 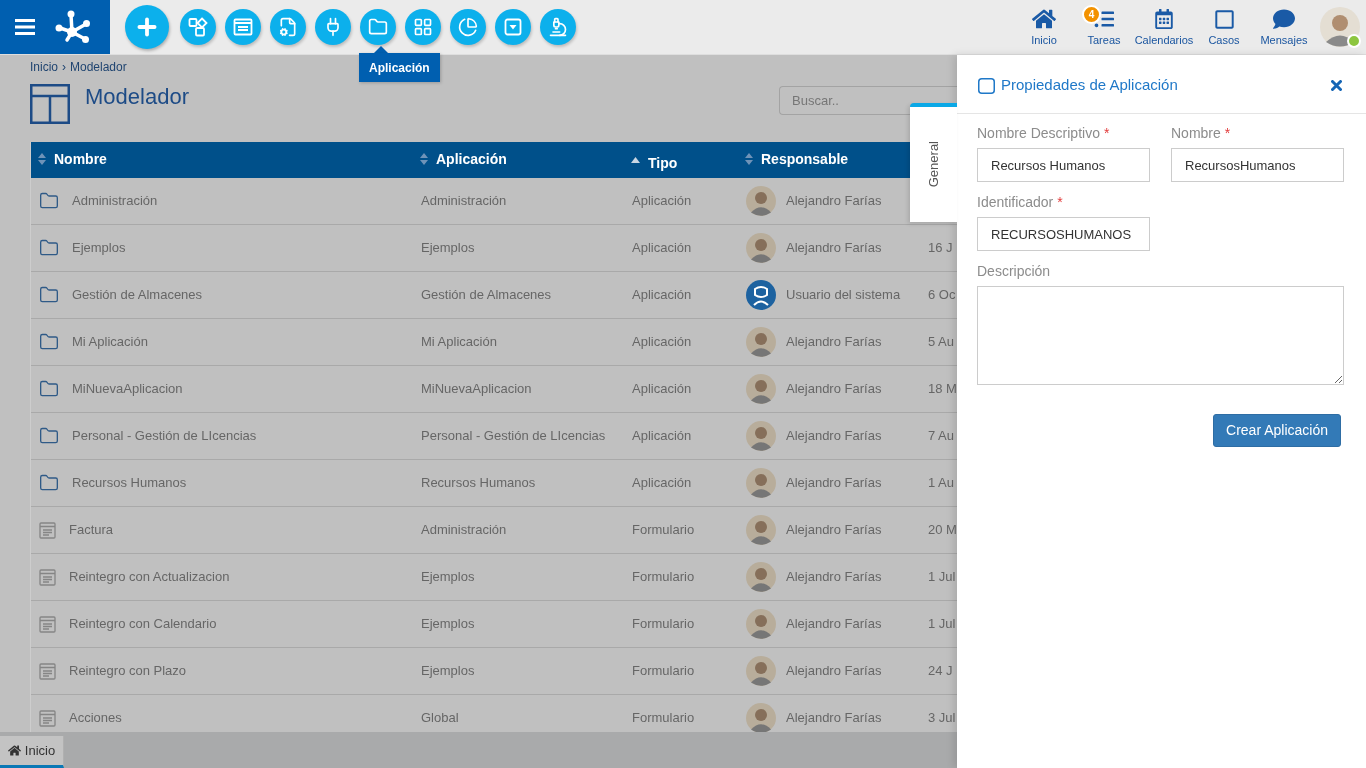 What do you see at coordinates (486, 295) in the screenshot?
I see `application-name: Gestión de Almacenes` at bounding box center [486, 295].